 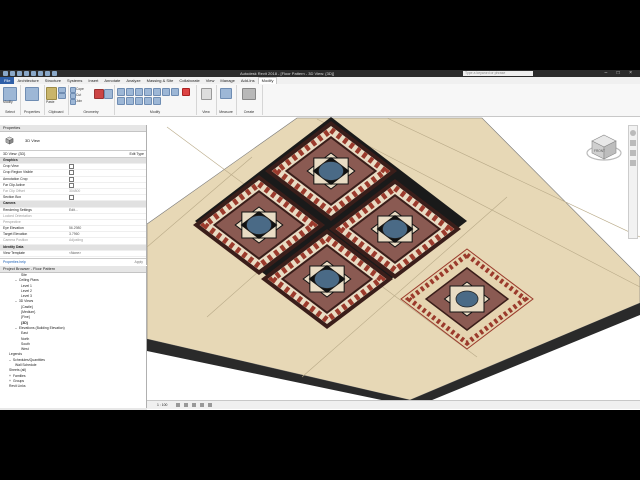 What do you see at coordinates (130, 92) in the screenshot?
I see `offset-icon` at bounding box center [130, 92].